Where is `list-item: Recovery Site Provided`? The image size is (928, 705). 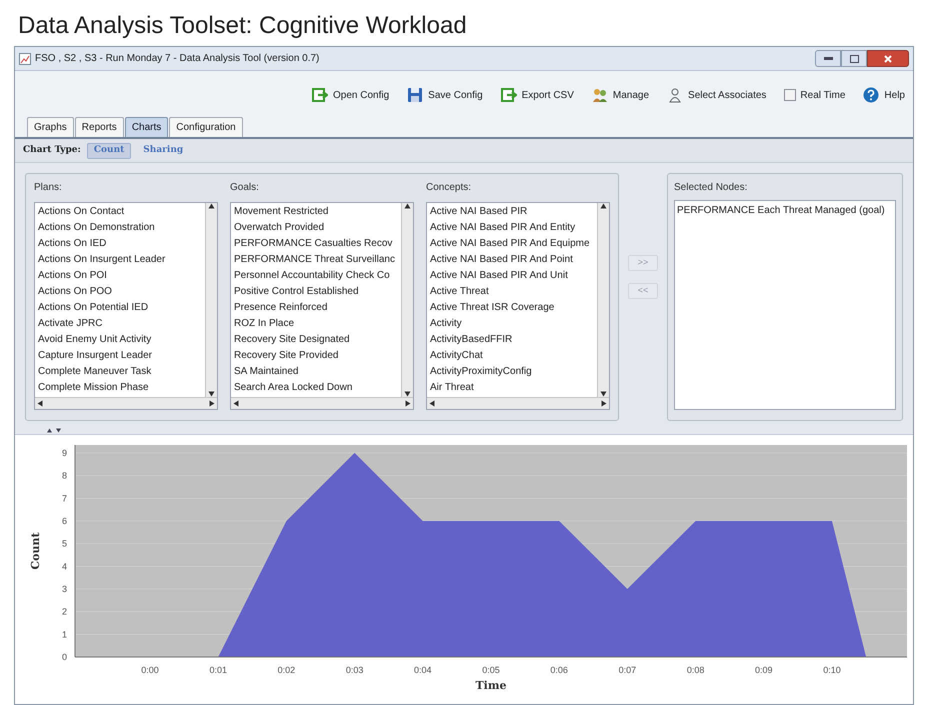
list-item: Recovery Site Provided is located at coordinates (316, 356).